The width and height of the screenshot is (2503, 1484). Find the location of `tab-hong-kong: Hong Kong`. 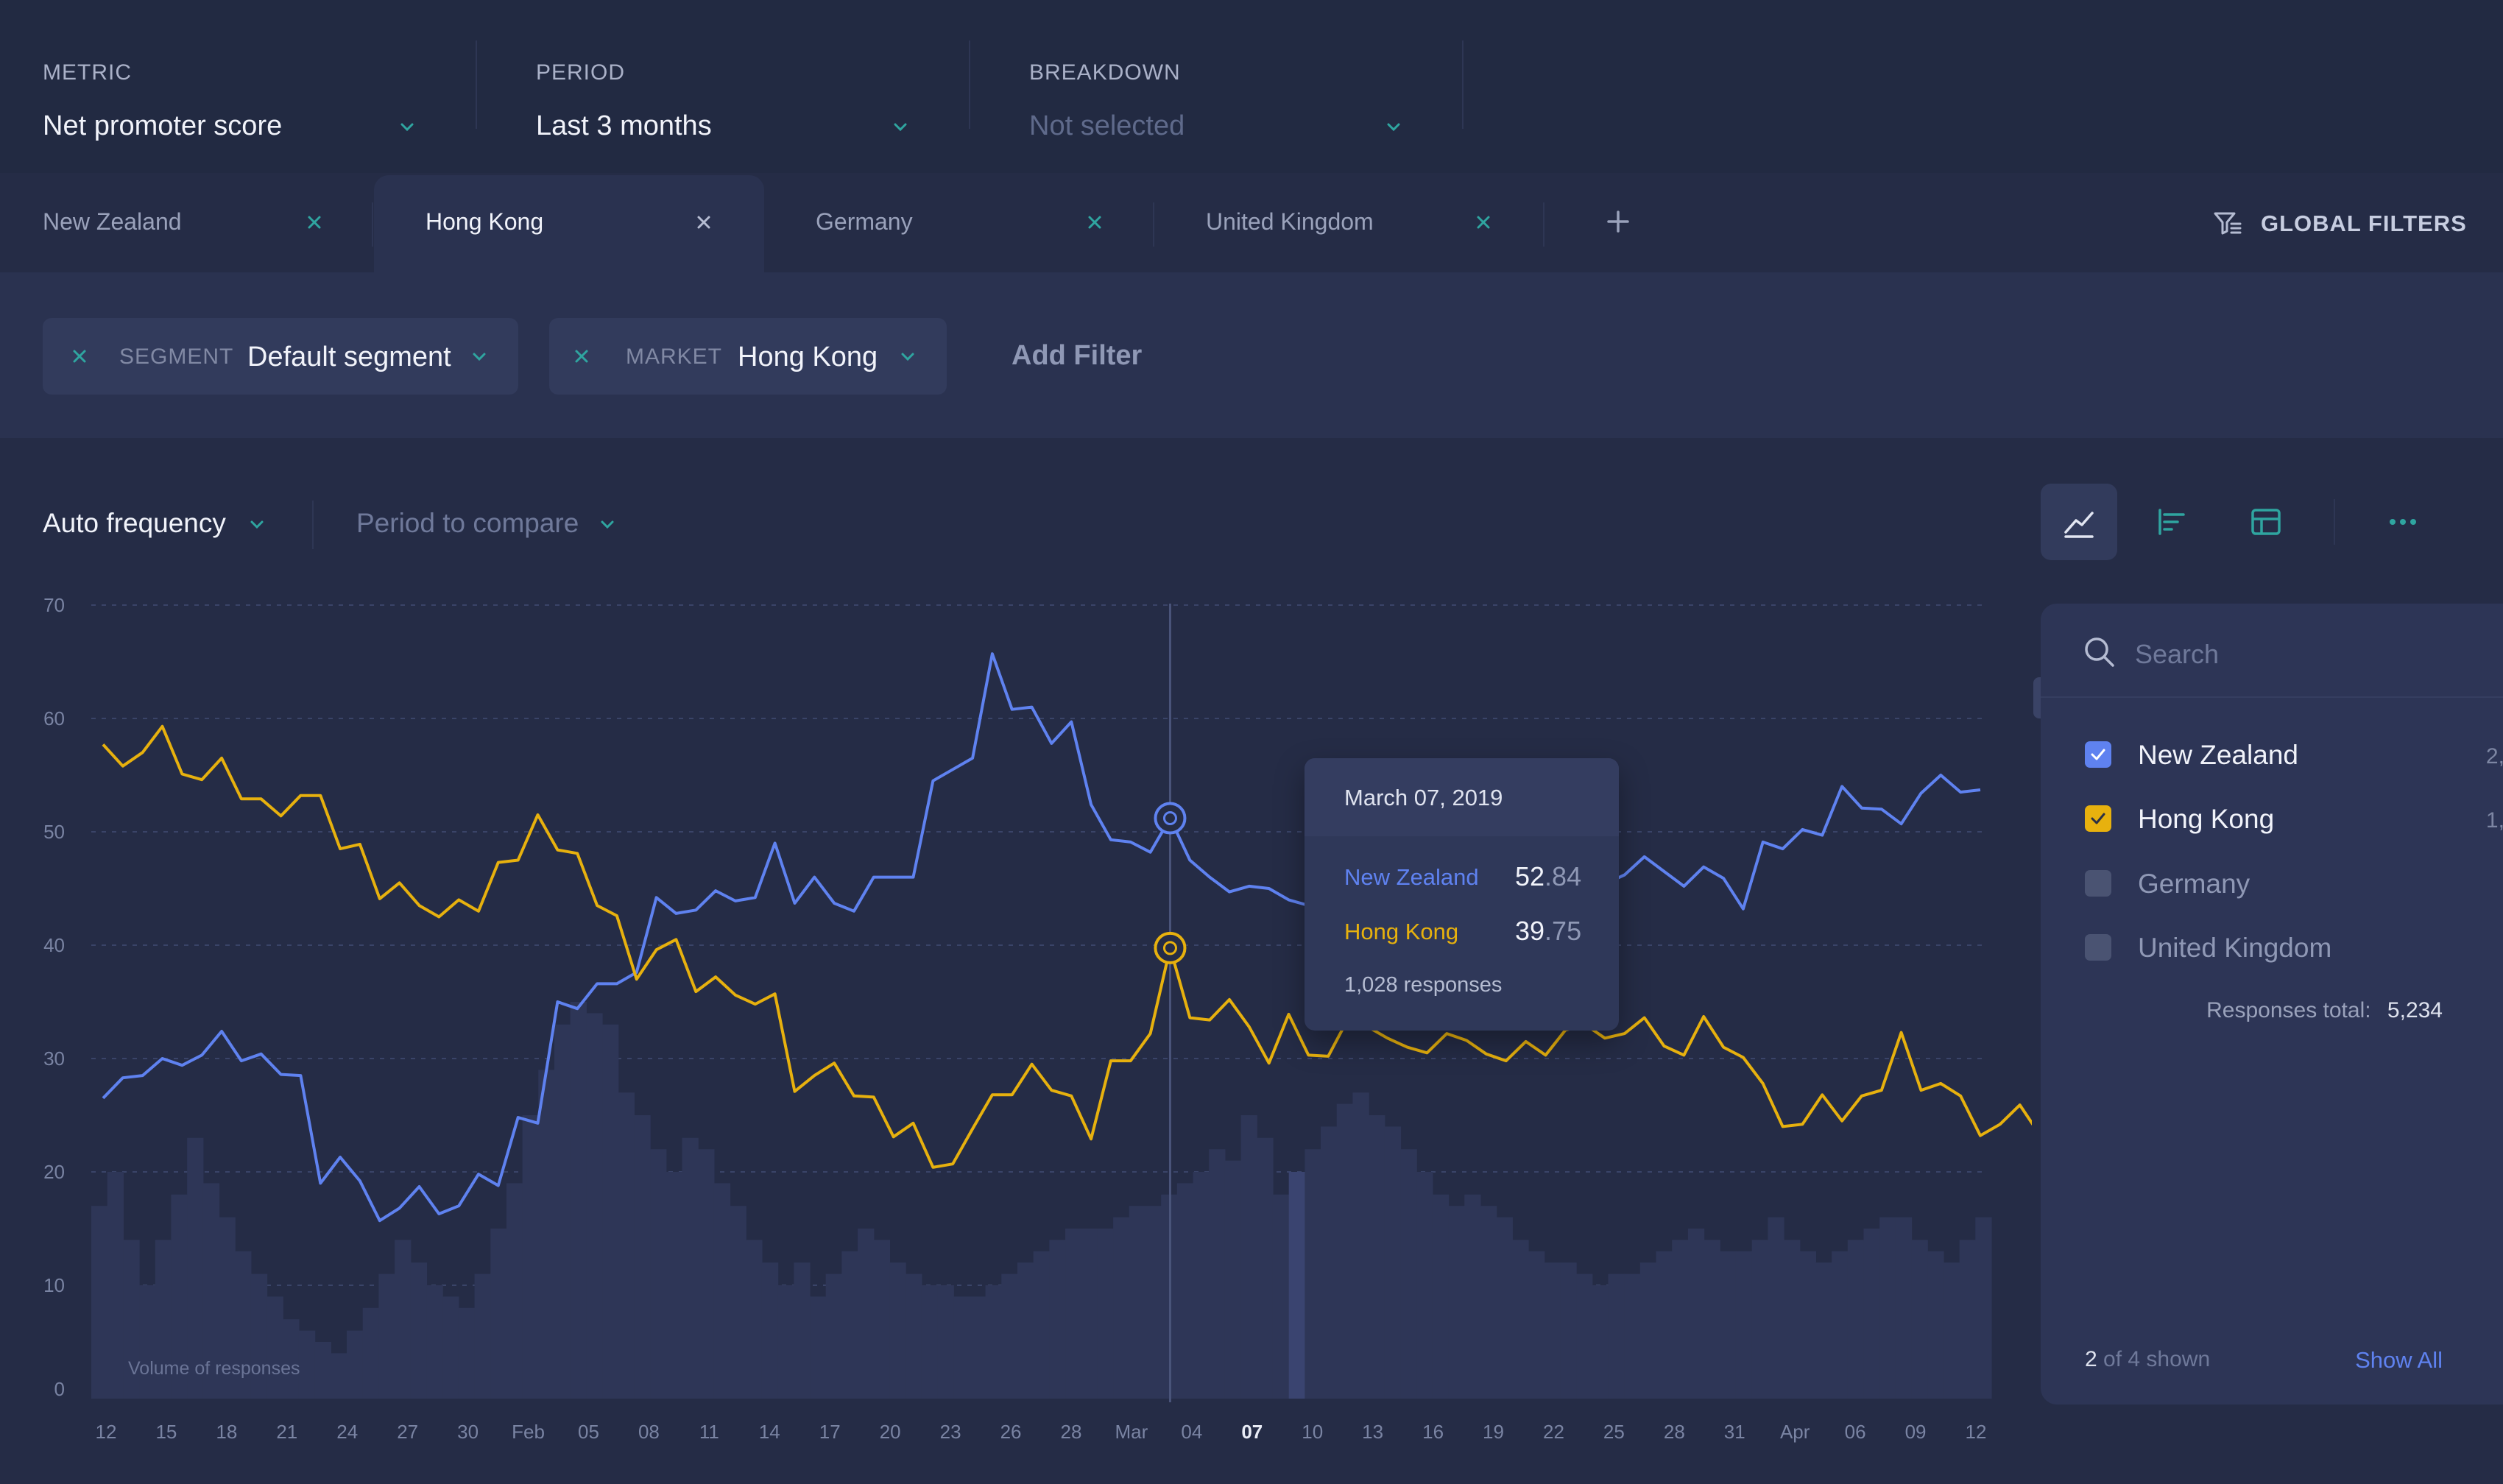

tab-hong-kong: Hong Kong is located at coordinates (569, 223).